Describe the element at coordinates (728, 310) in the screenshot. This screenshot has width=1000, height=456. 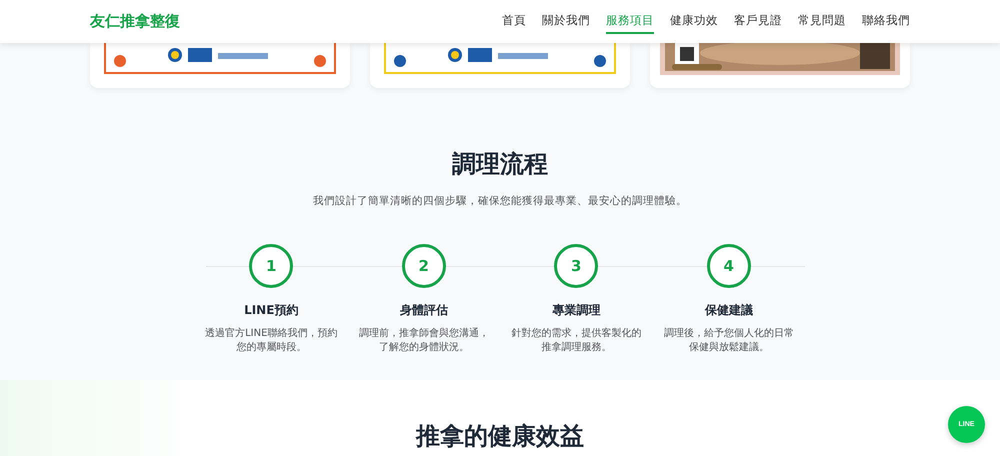
I see `step-title: 保健建議` at that location.